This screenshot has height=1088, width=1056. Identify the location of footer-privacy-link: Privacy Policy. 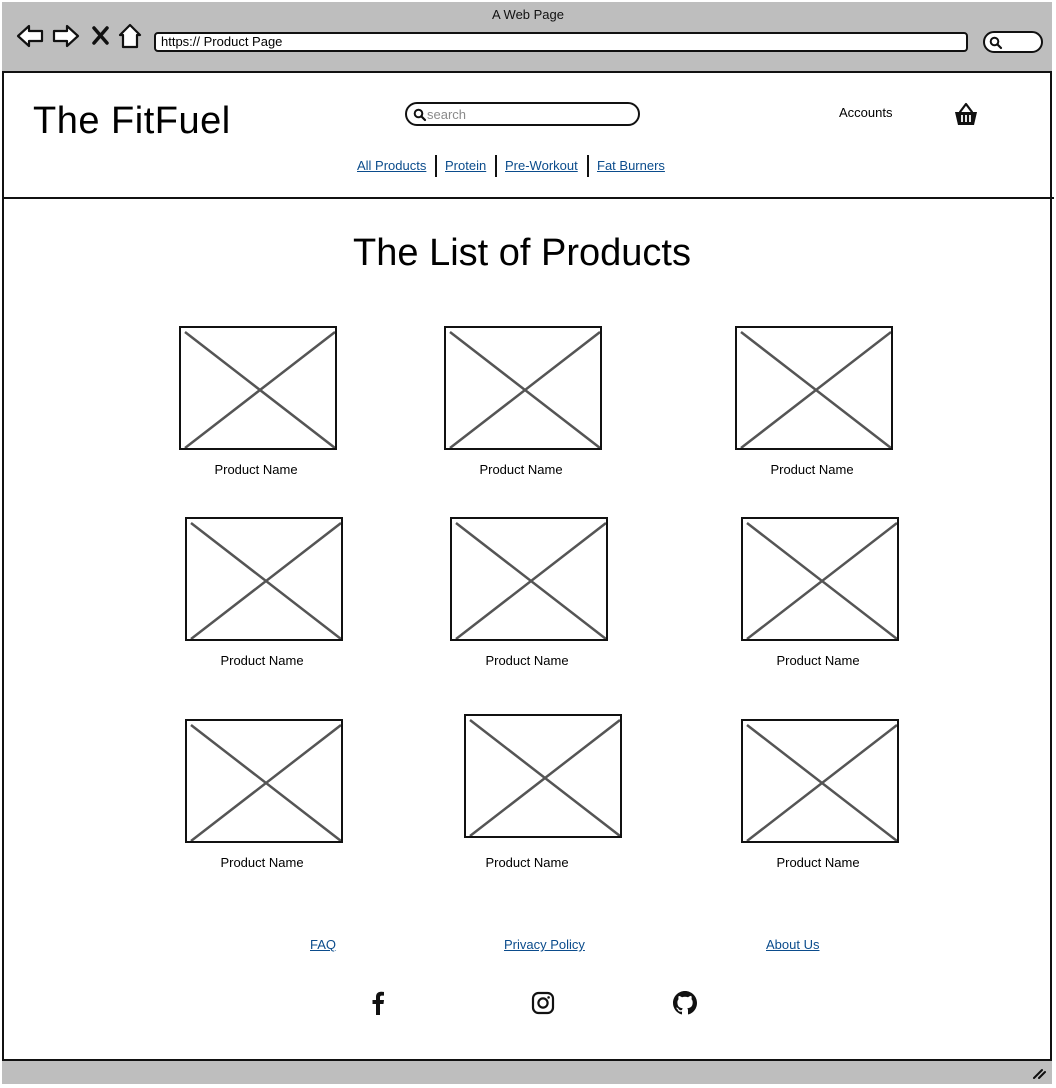
(544, 944).